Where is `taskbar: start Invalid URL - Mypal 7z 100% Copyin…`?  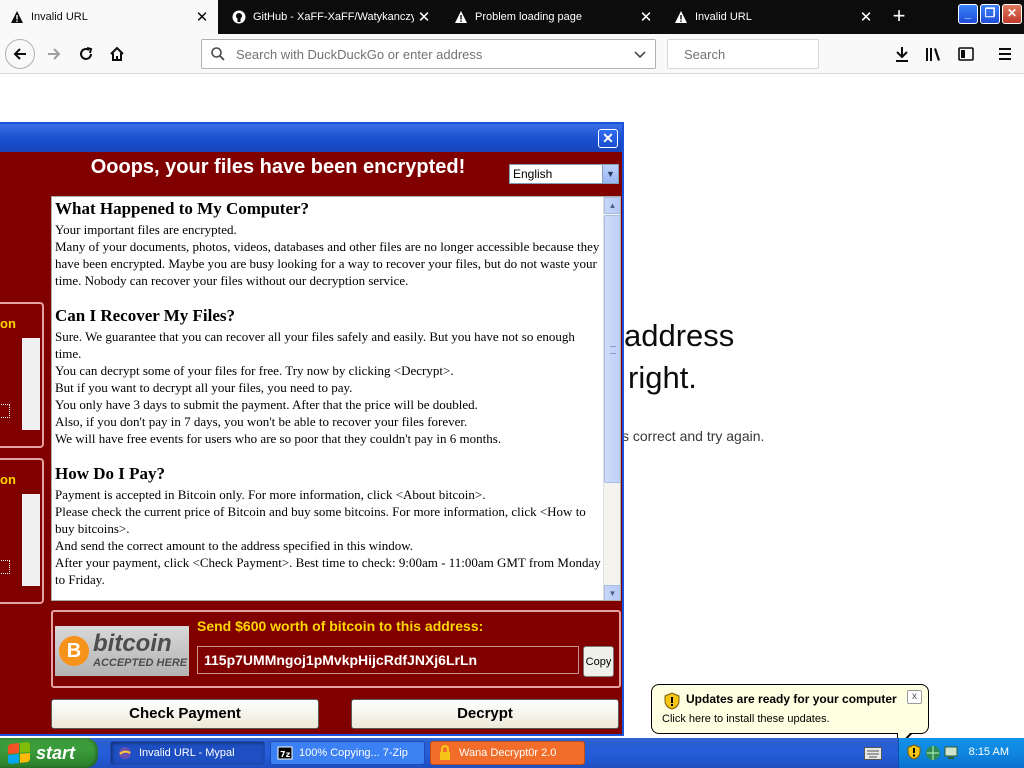 taskbar: start Invalid URL - Mypal 7z 100% Copyin… is located at coordinates (512, 753).